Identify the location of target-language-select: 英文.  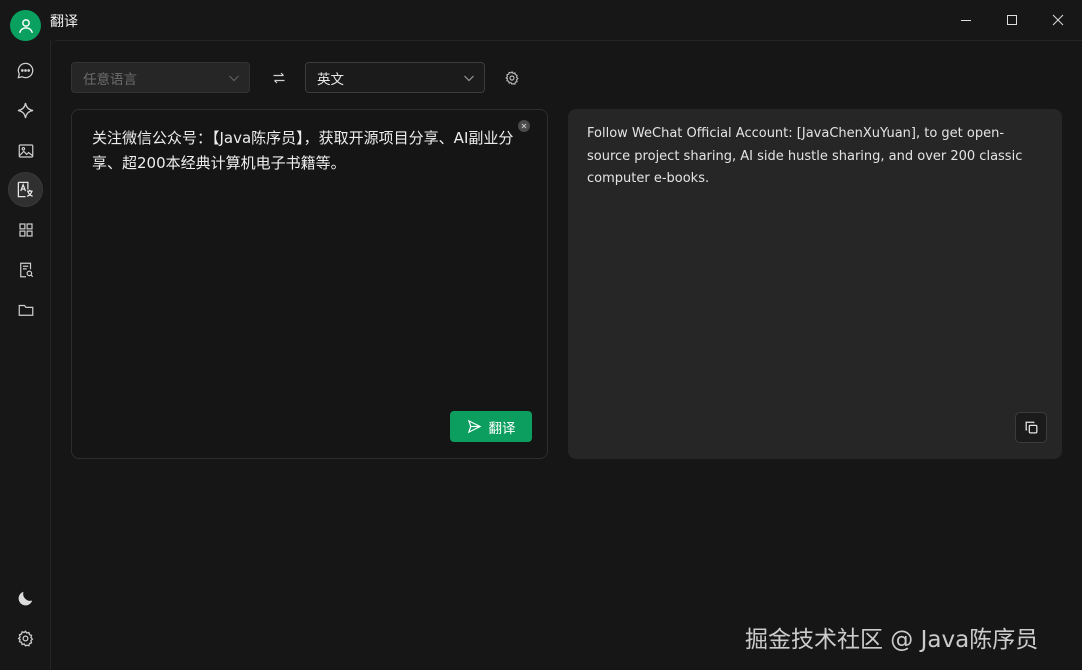
(395, 77).